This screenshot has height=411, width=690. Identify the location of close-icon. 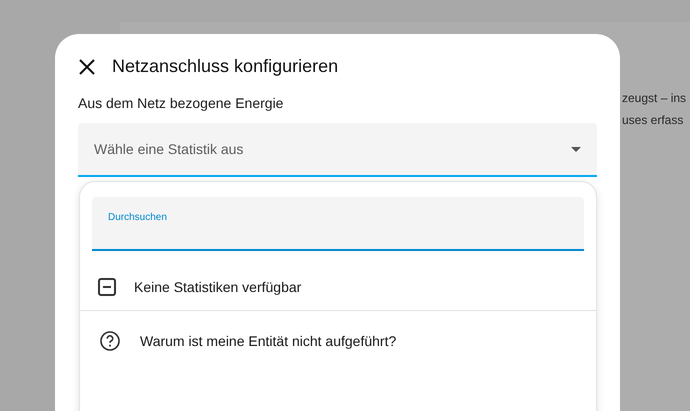
(87, 67).